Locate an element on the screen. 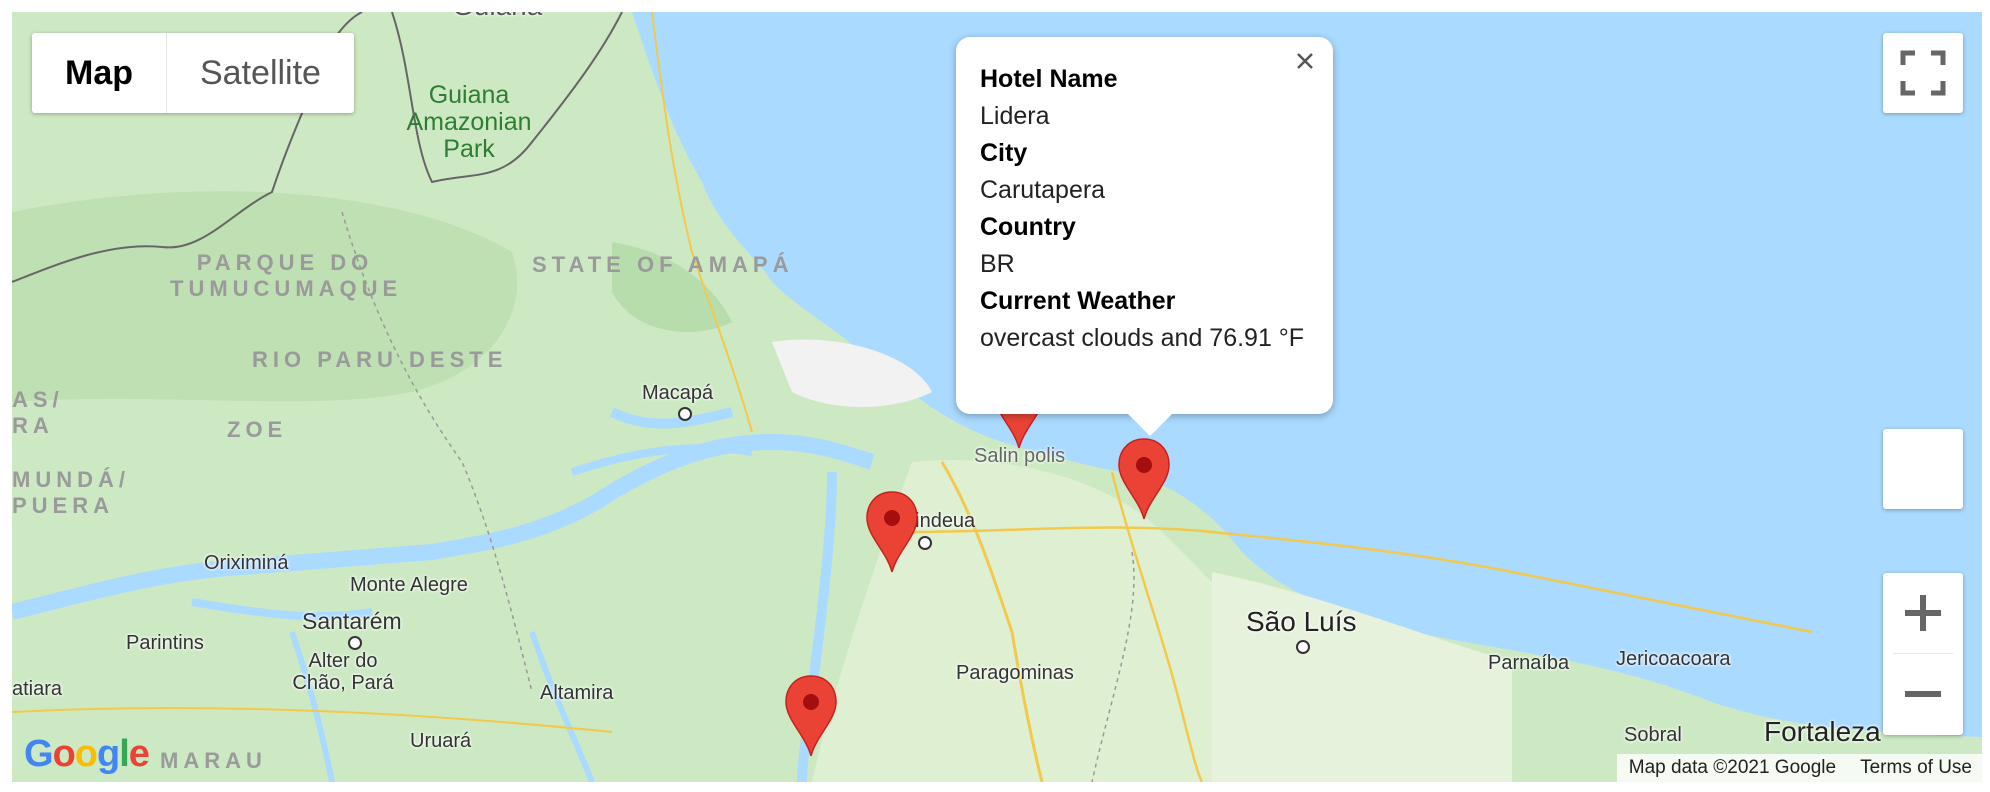 The width and height of the screenshot is (1990, 792). city-label-santarem: Santarém is located at coordinates (352, 621).